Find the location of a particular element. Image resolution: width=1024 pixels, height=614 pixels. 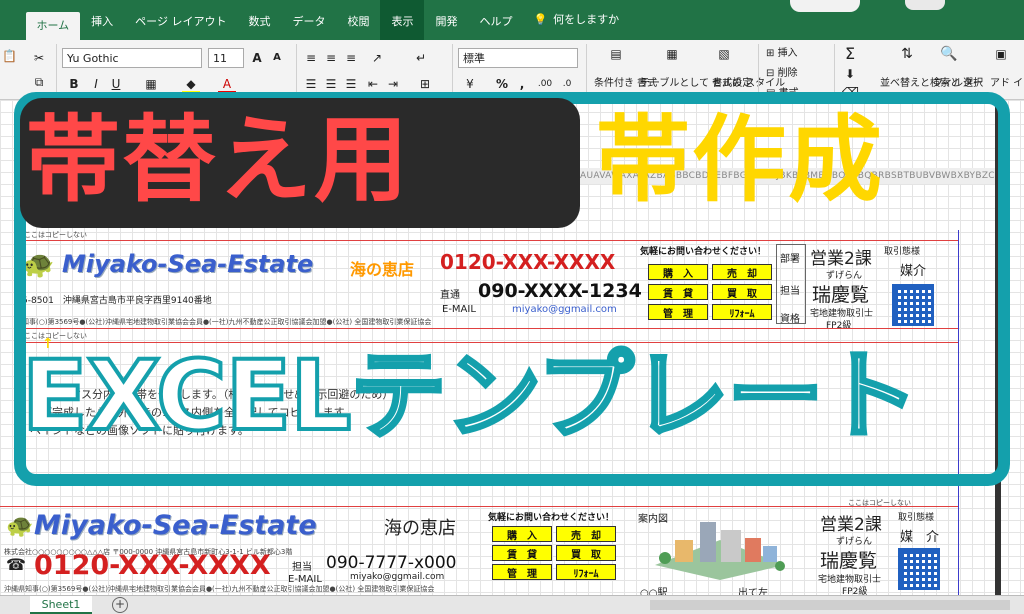

card2-staff-label: 担当 is located at coordinates (302, 567).